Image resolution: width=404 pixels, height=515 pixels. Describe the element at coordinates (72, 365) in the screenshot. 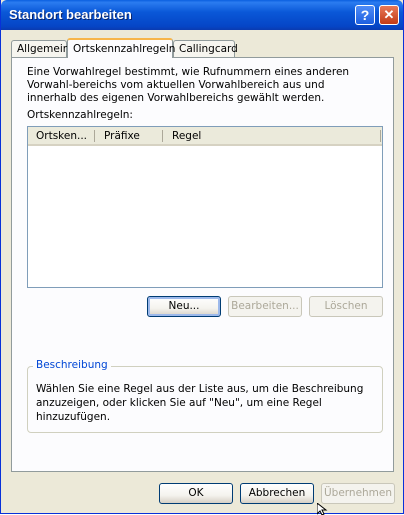

I see `description-title: Beschreibung` at that location.